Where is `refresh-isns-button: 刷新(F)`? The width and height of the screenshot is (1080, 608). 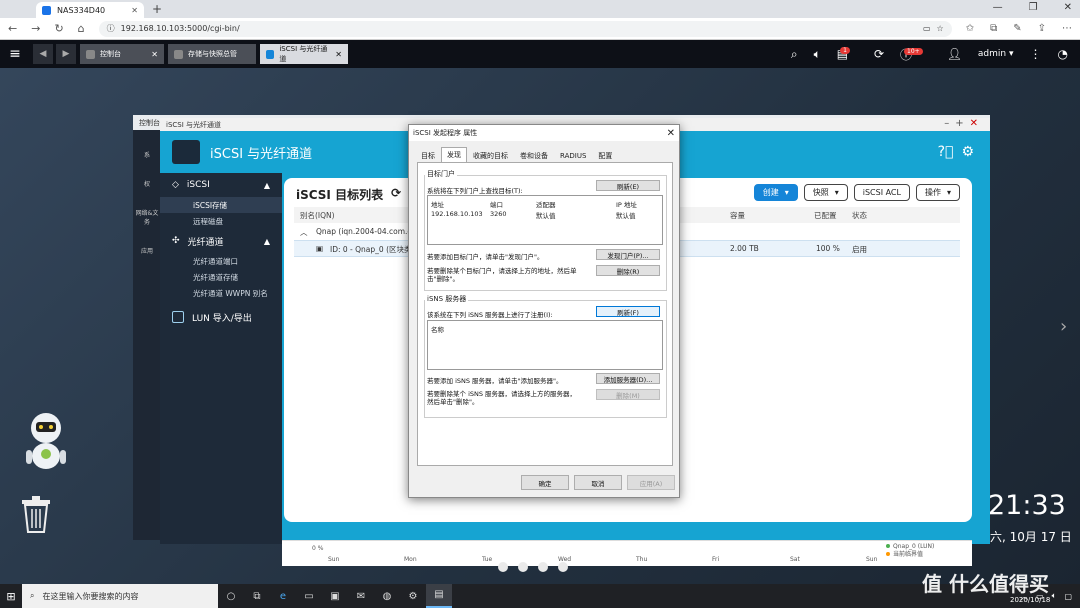
refresh-isns-button: 刷新(F) is located at coordinates (628, 311).